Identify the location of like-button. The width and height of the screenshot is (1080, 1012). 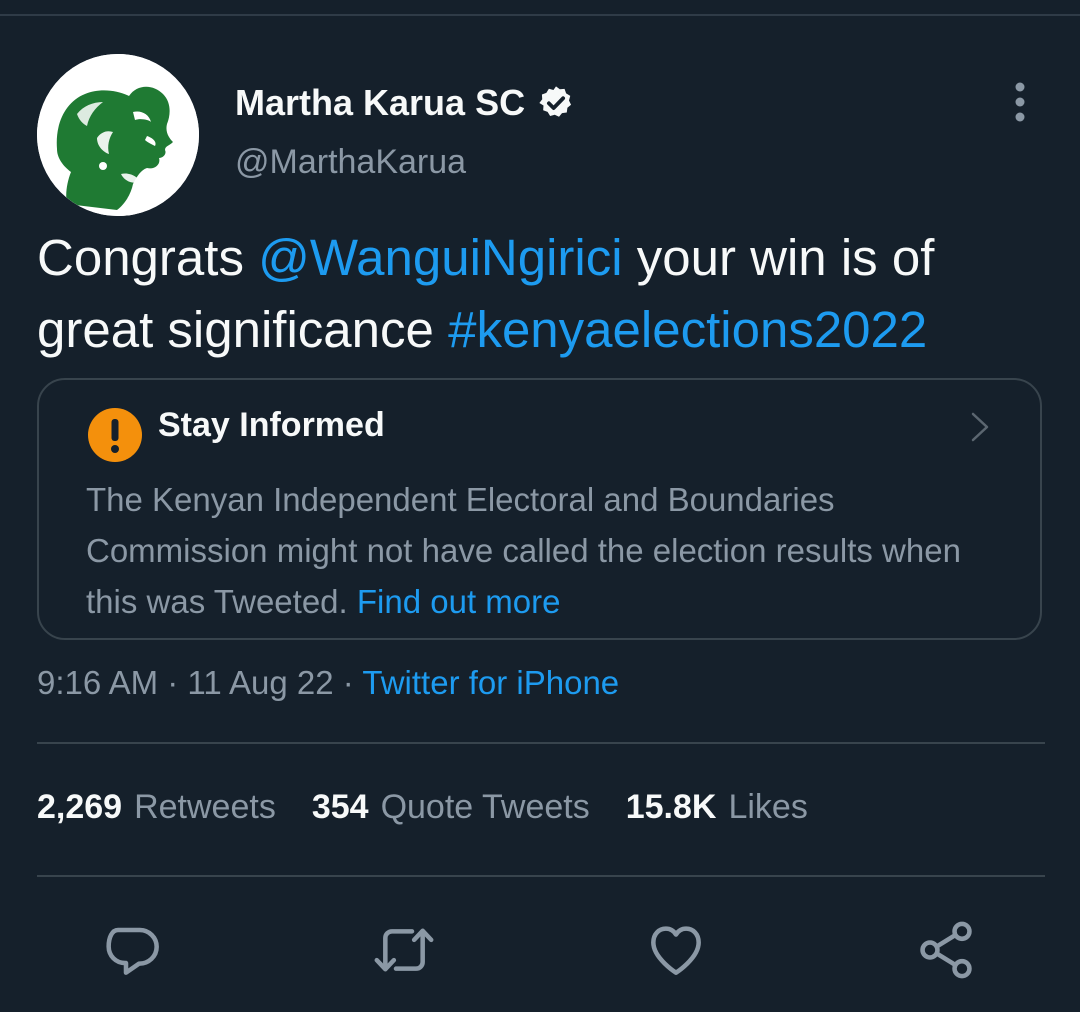
(676, 950).